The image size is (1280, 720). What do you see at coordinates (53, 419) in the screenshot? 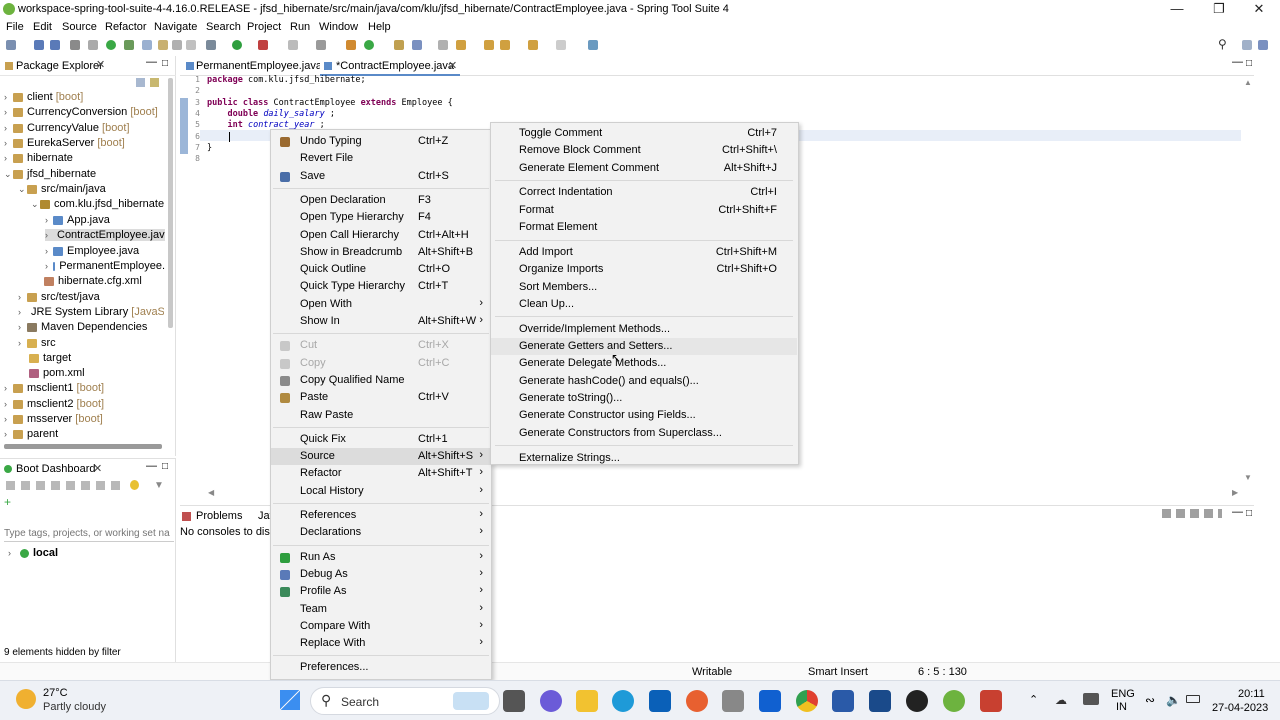
I see `tree-item-msserver: › msserver [boot]` at bounding box center [53, 419].